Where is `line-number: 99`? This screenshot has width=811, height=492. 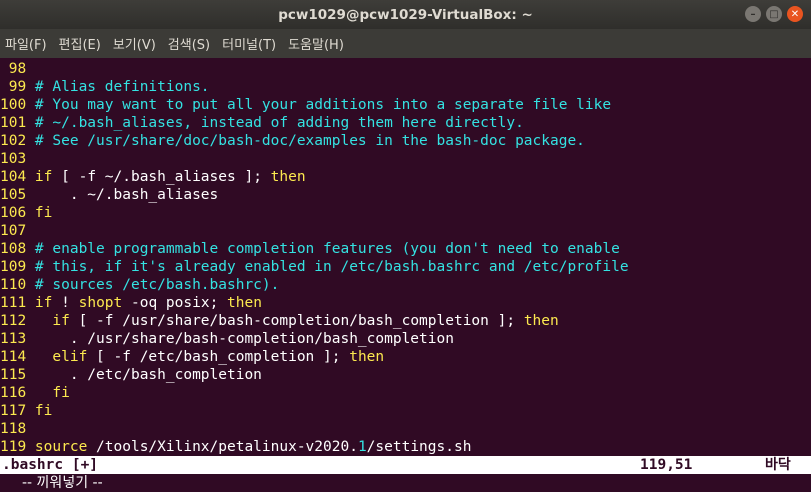
line-number: 99 is located at coordinates (13, 87).